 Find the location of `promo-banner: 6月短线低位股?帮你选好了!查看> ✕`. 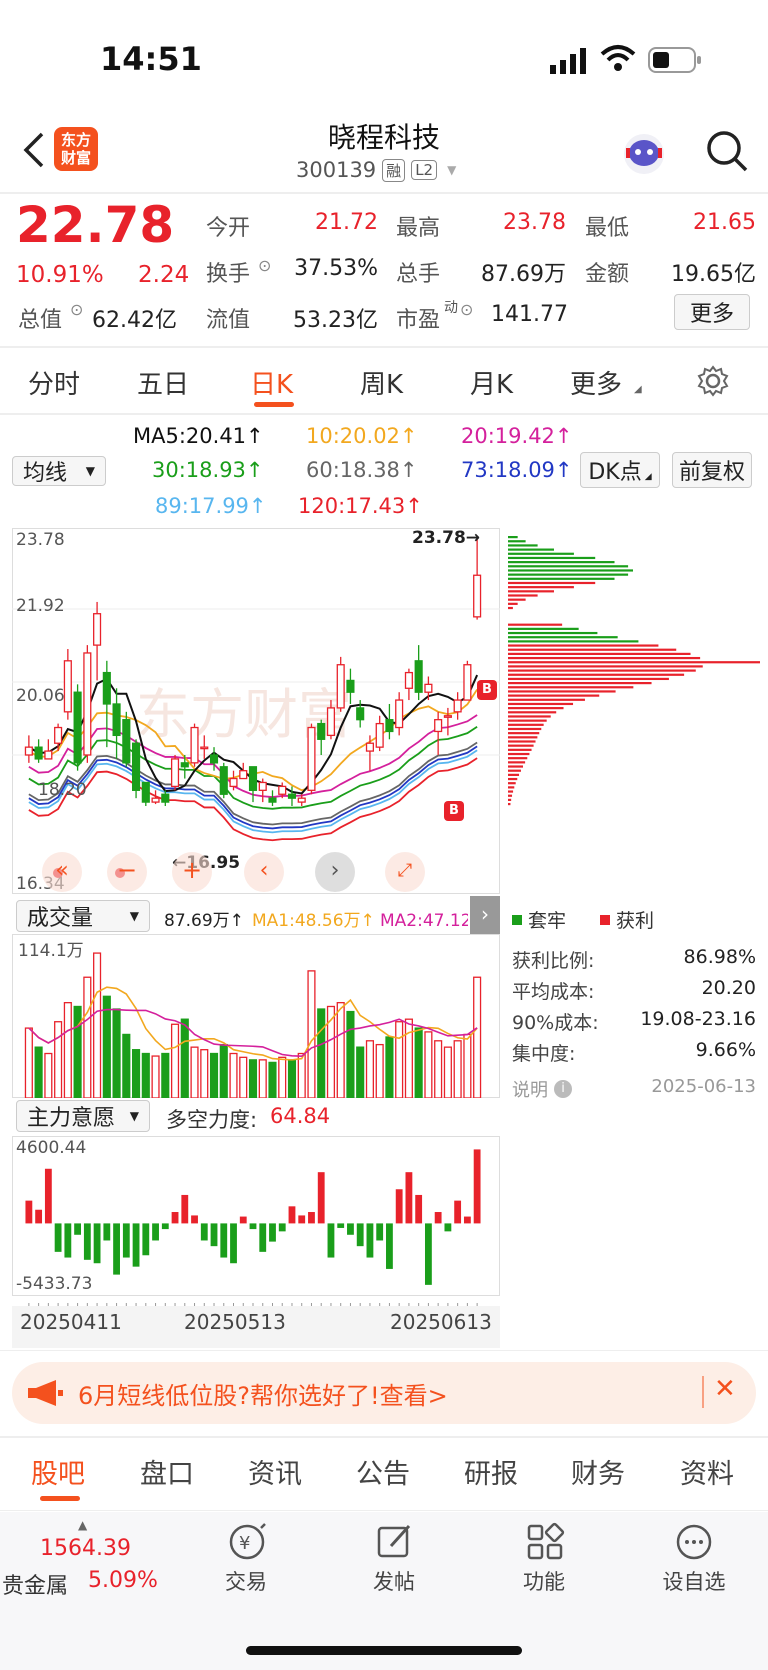

promo-banner: 6月短线低位股?帮你选好了!查看> ✕ is located at coordinates (384, 1393).